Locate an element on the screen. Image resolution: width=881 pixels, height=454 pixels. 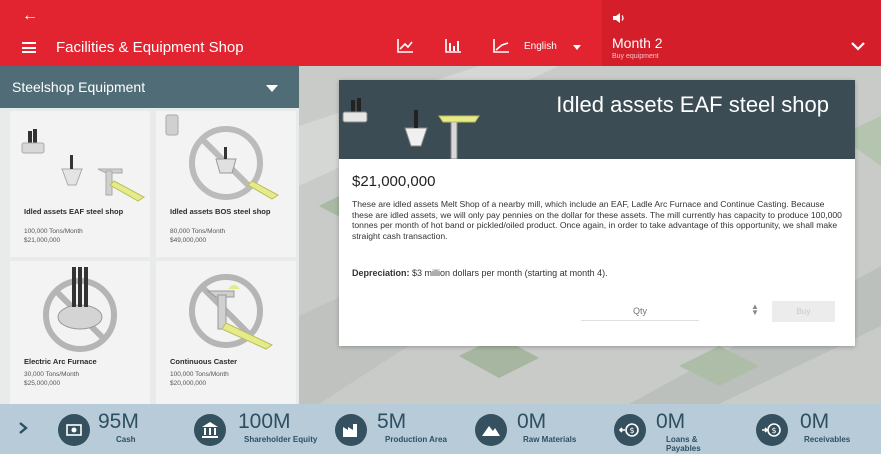
detail-title: Idled assets EAF steel shop is located at coordinates (692, 104).